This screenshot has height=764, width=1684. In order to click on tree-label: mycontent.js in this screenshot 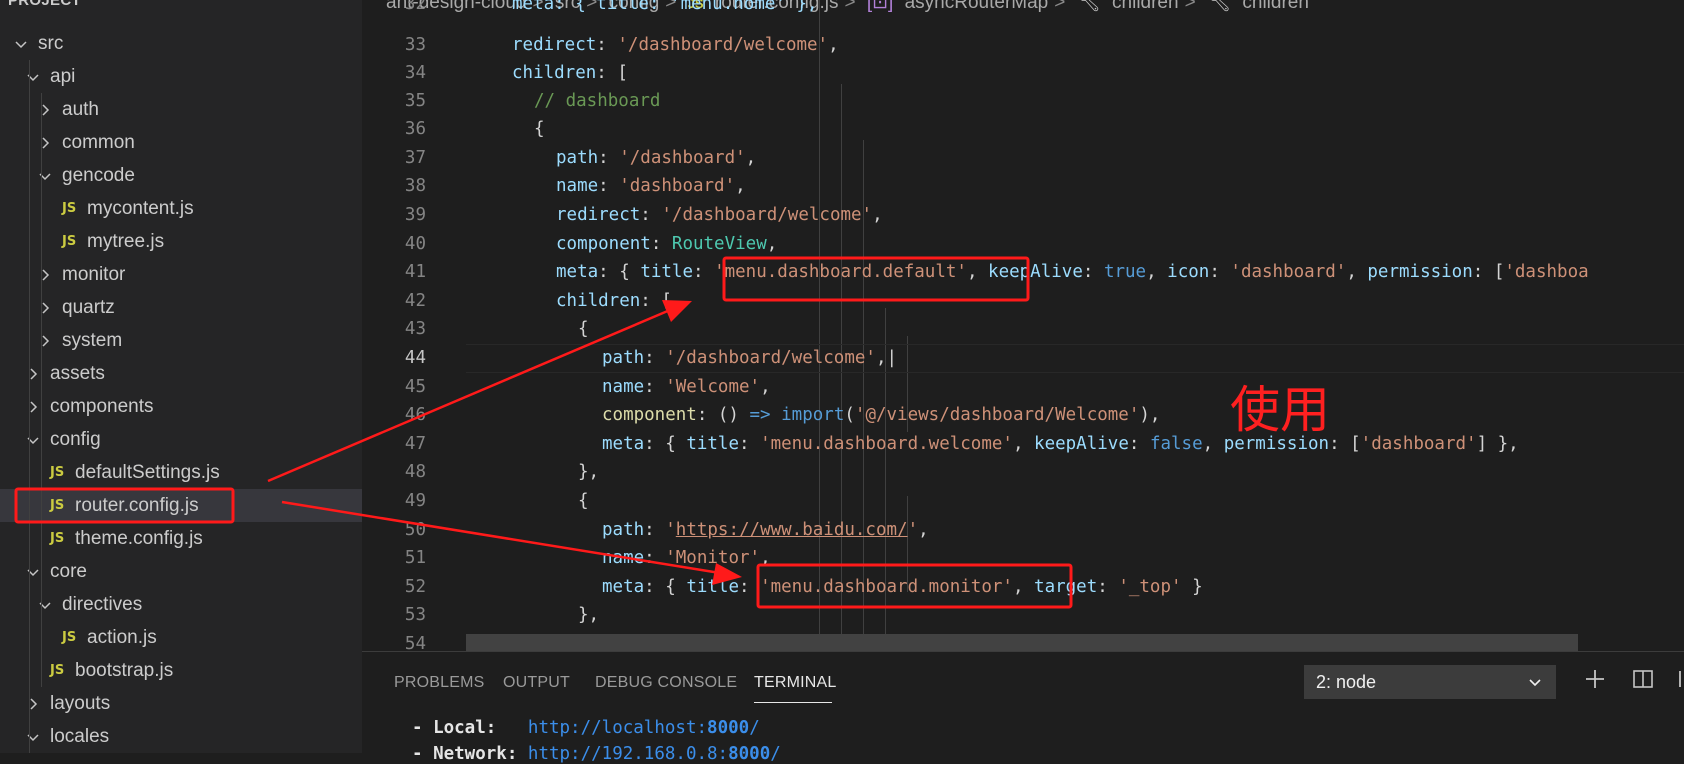, I will do `click(140, 208)`.